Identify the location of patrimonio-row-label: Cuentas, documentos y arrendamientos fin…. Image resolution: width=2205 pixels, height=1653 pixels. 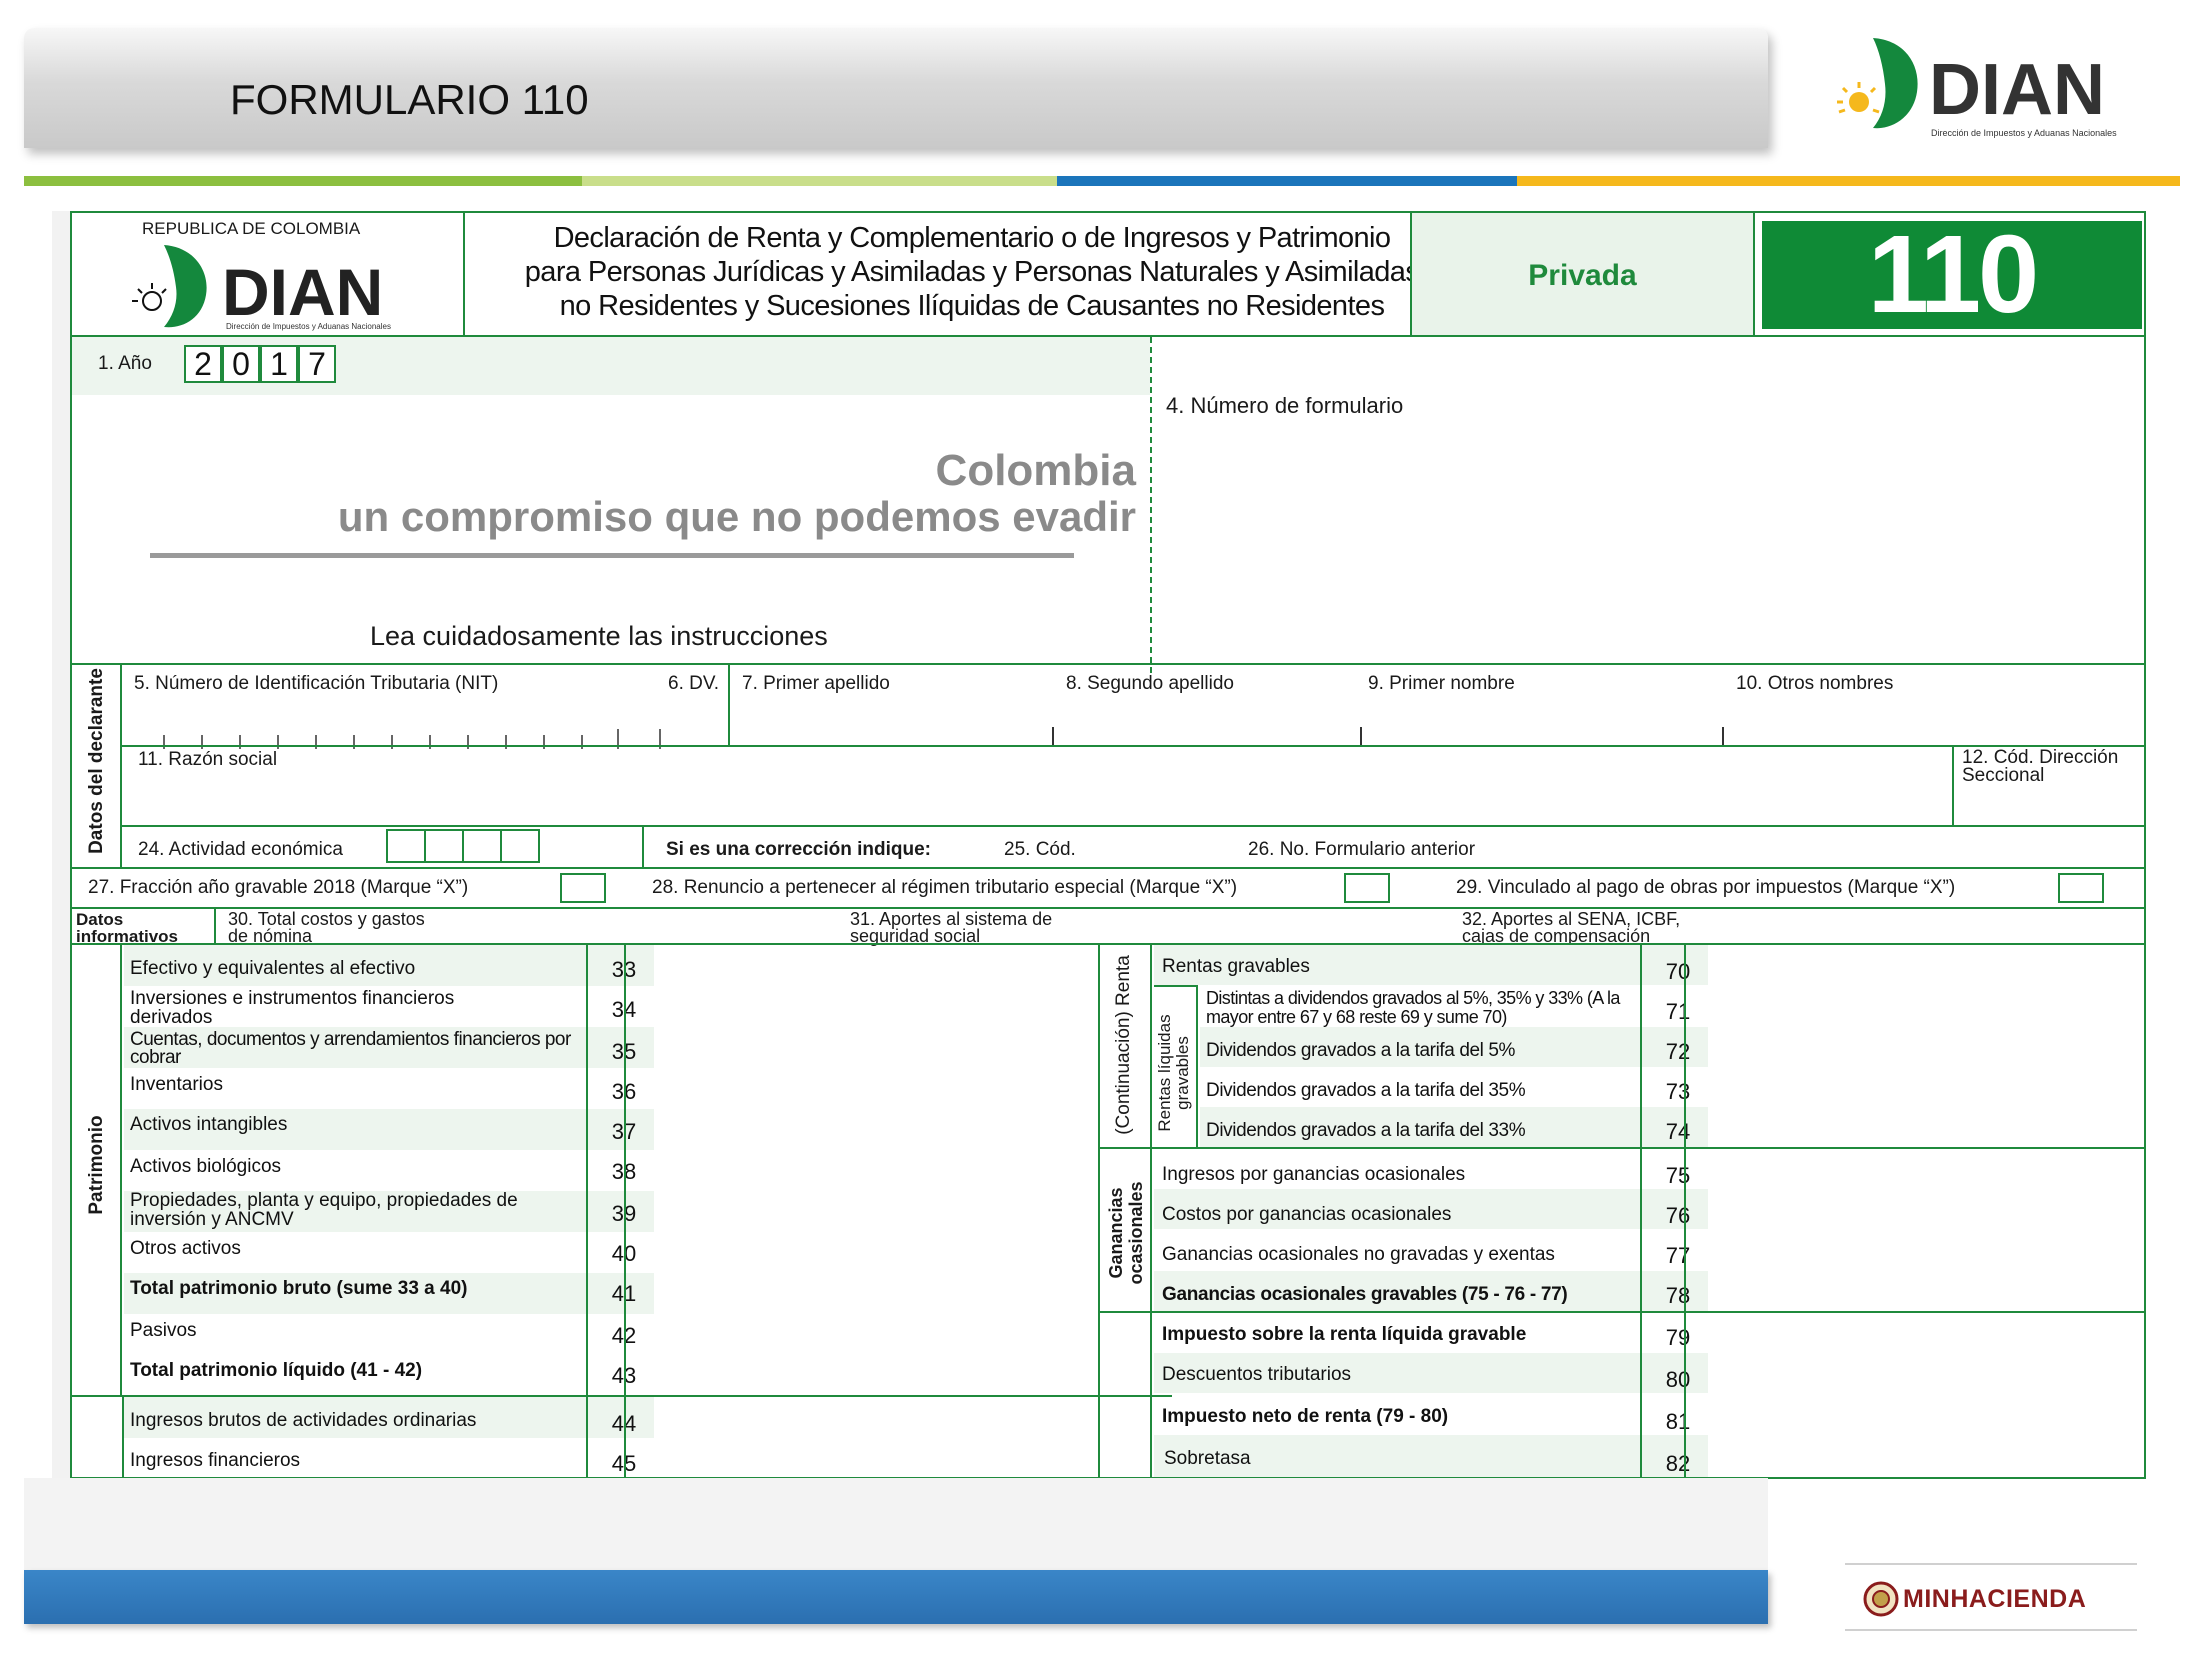
(350, 1048).